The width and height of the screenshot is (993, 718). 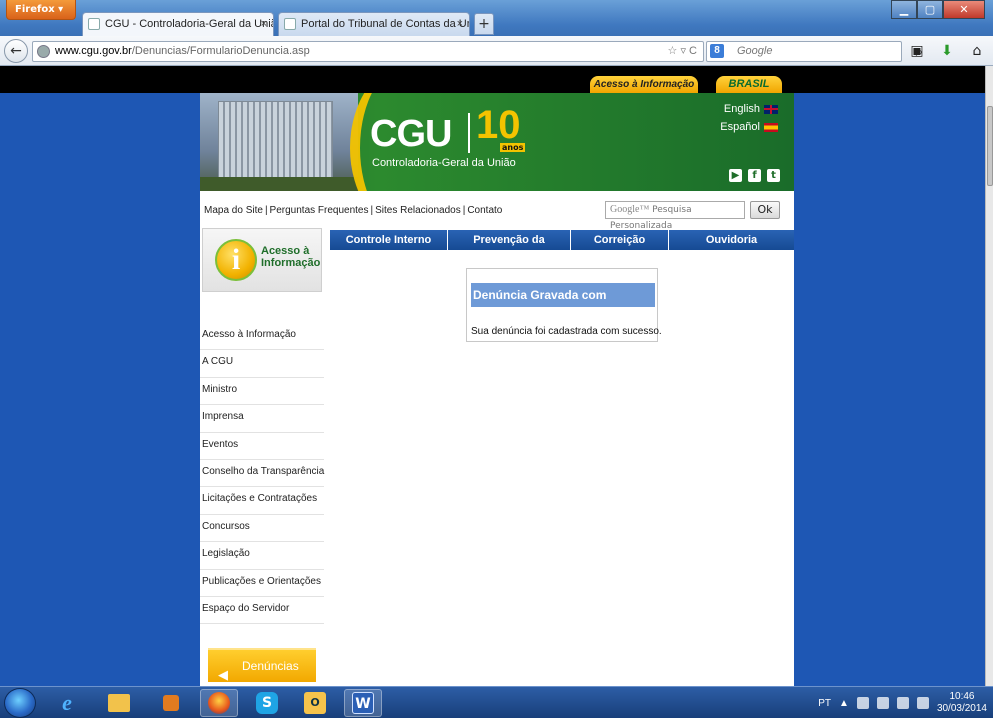 What do you see at coordinates (418, 210) in the screenshot?
I see `link-sites-relacionados: Sites Relacionados` at bounding box center [418, 210].